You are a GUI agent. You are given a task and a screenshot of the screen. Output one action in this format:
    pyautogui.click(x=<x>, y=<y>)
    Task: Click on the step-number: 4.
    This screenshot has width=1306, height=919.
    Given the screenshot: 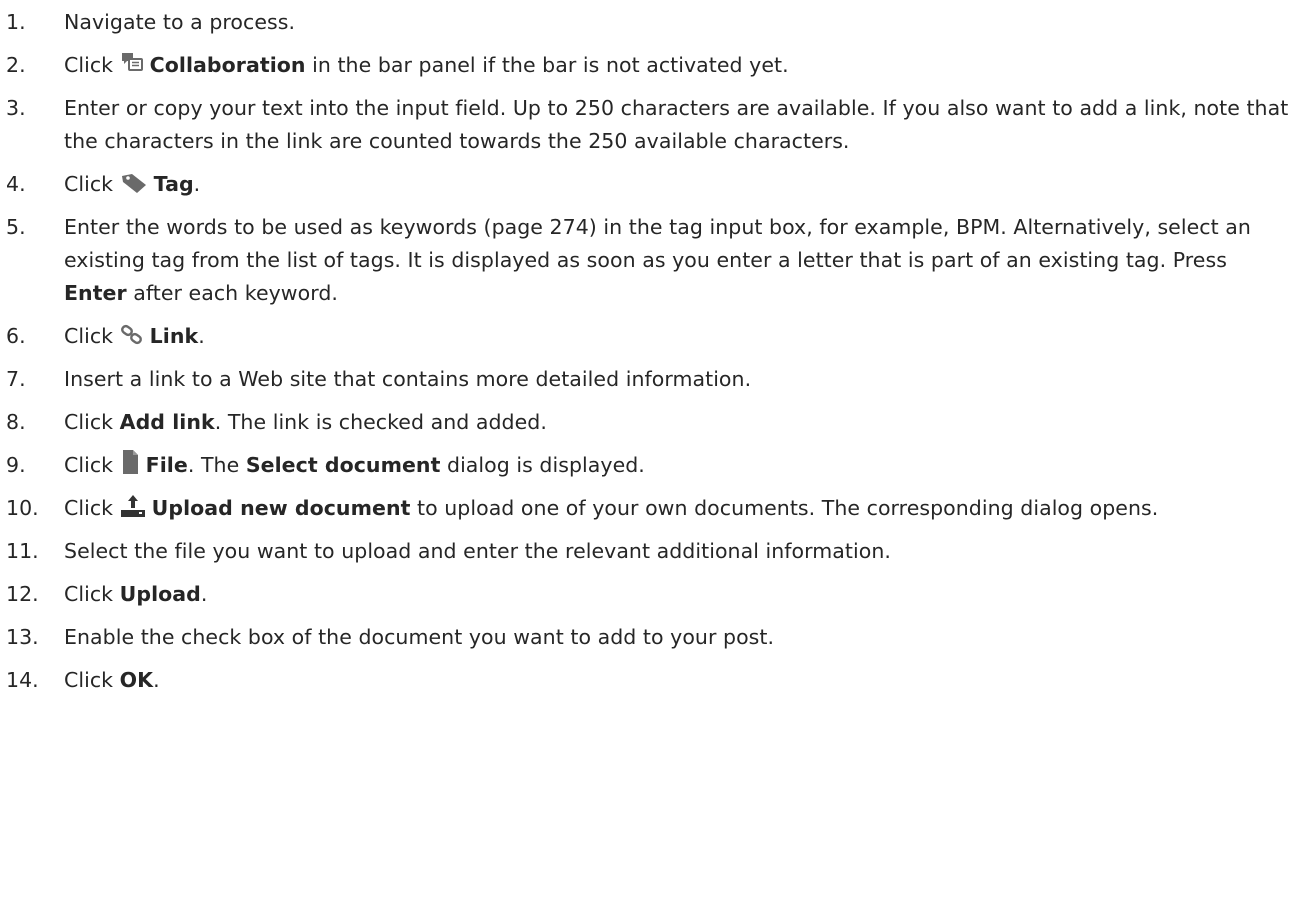 What is the action you would take?
    pyautogui.click(x=16, y=184)
    